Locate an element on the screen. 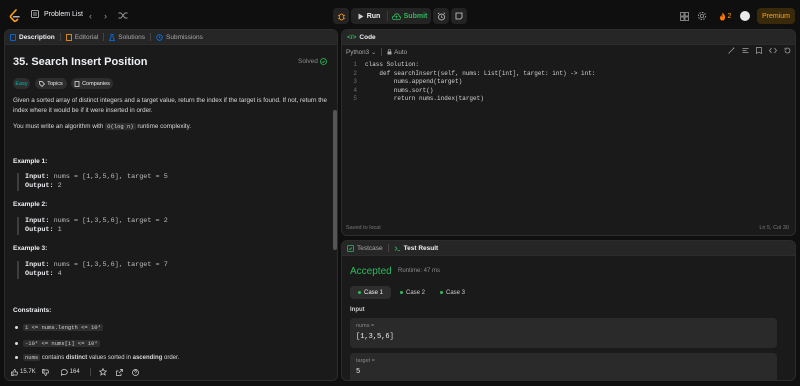 The height and width of the screenshot is (386, 800). code-brackets-icon is located at coordinates (773, 50).